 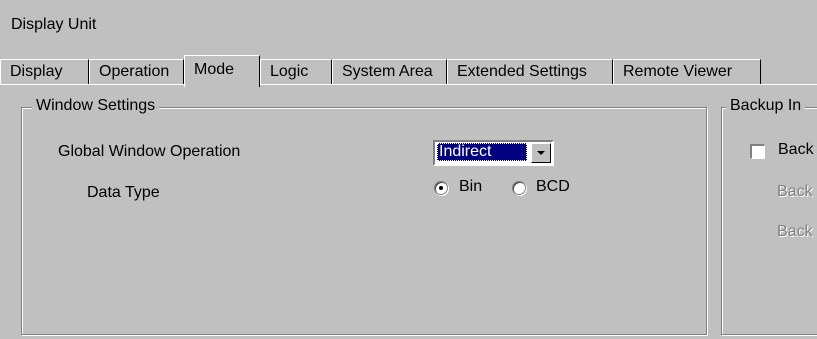 I want to click on tab-baseline, so click(x=408, y=84).